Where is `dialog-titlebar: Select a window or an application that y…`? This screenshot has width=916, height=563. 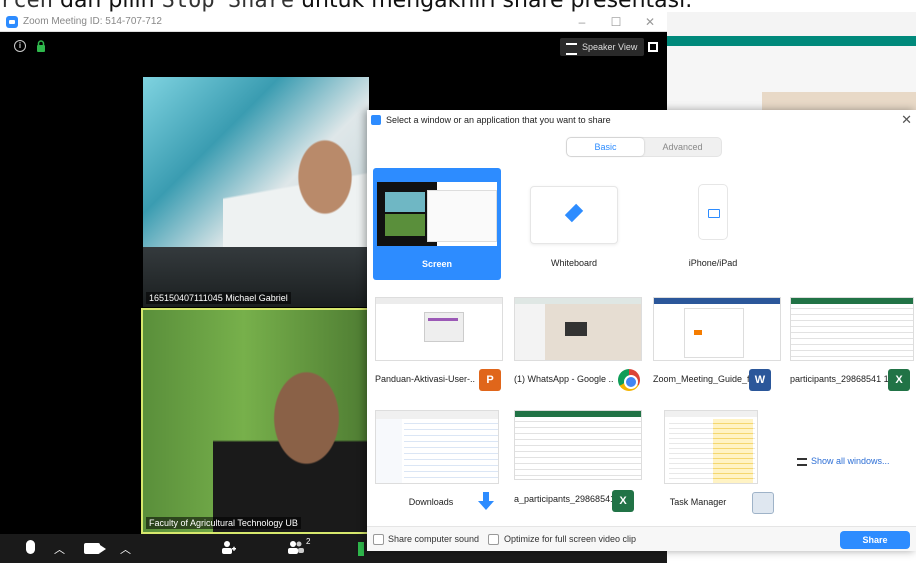
dialog-titlebar: Select a window or an application that y… is located at coordinates (641, 120).